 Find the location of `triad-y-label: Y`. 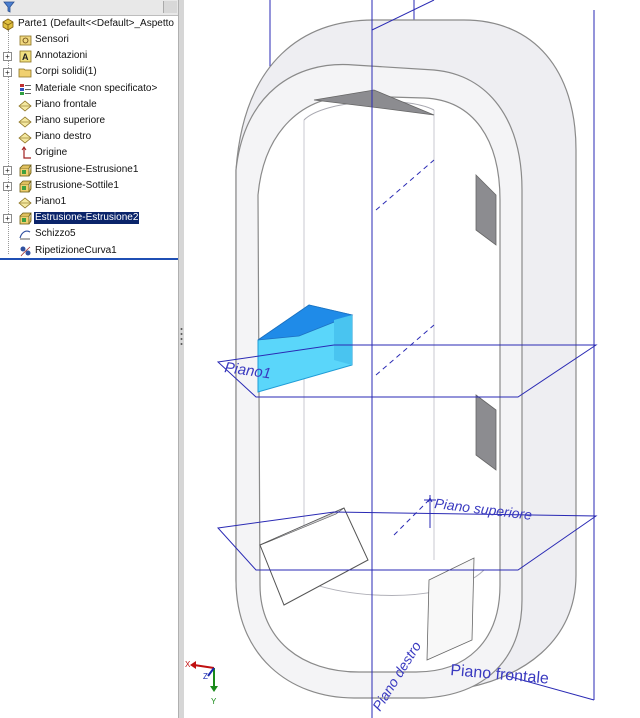

triad-y-label: Y is located at coordinates (214, 701).